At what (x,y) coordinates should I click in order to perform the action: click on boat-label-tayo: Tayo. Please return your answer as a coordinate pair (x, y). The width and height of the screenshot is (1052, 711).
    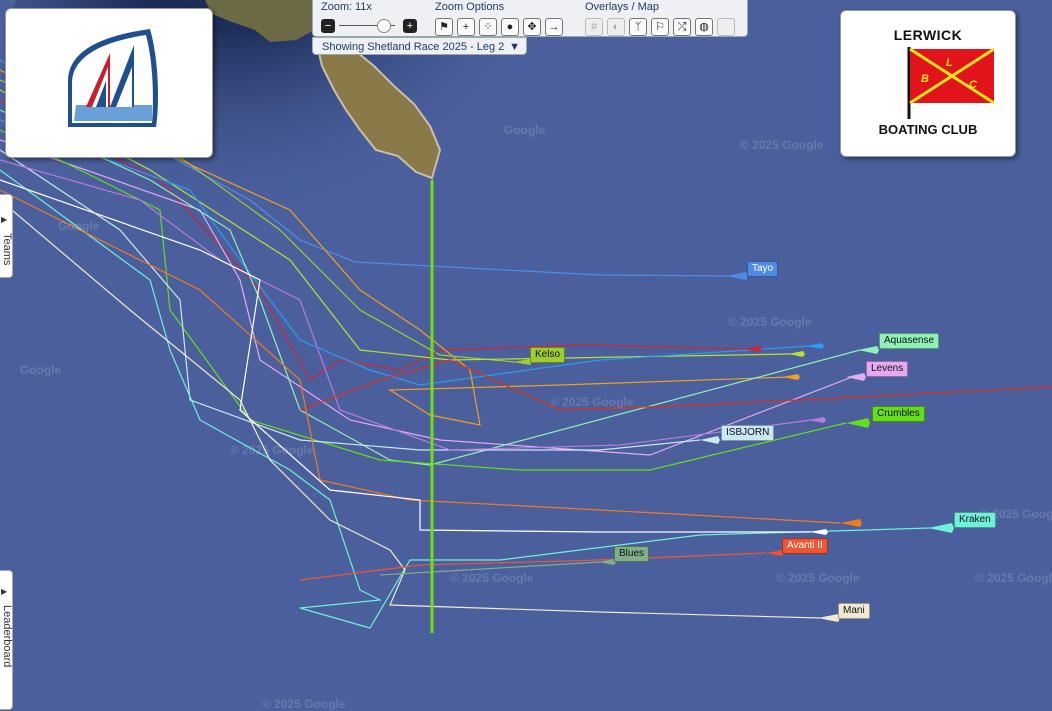
    Looking at the image, I should click on (763, 269).